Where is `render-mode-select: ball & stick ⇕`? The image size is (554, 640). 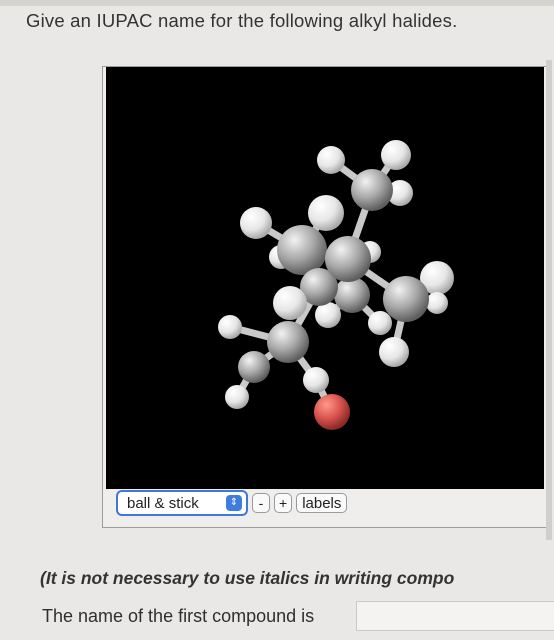
render-mode-select: ball & stick ⇕ is located at coordinates (182, 503).